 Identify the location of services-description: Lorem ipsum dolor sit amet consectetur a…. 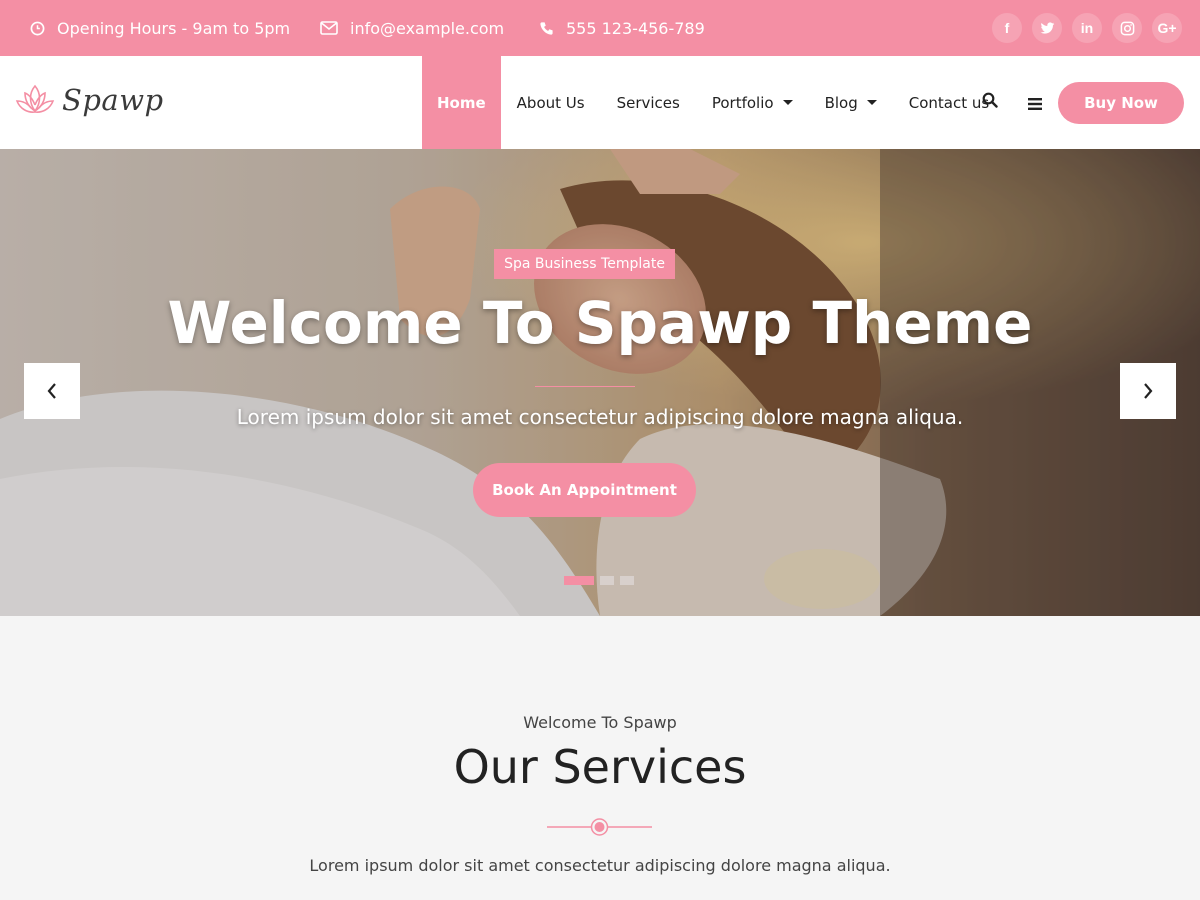
(600, 865).